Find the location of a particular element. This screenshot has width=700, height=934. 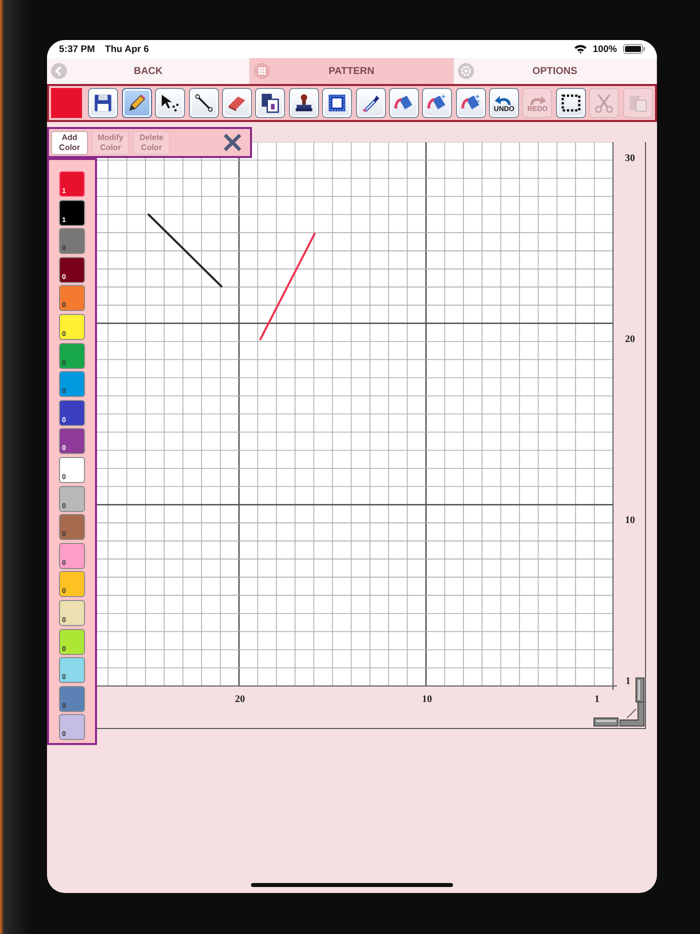

grid-icon is located at coordinates (262, 71).